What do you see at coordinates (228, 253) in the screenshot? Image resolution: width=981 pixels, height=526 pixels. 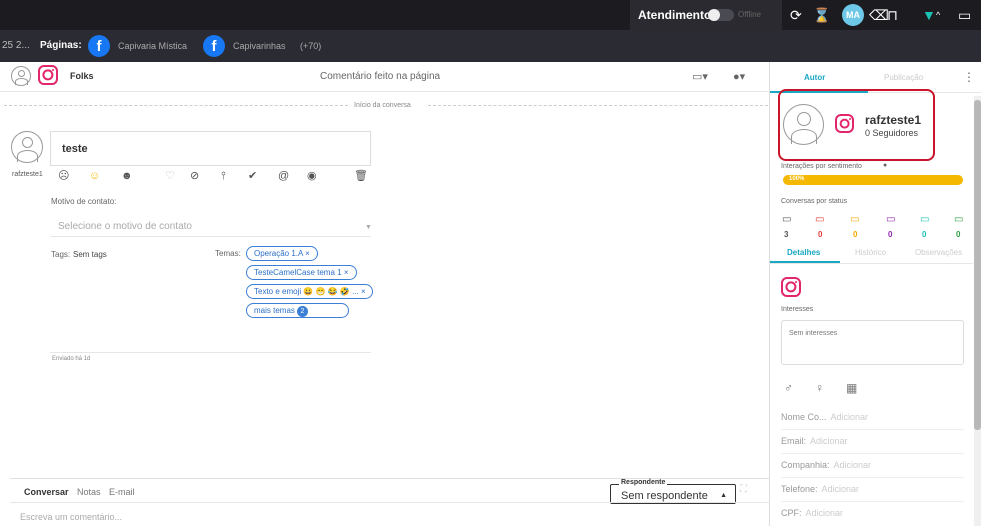 I see `temas-label: Temas:` at bounding box center [228, 253].